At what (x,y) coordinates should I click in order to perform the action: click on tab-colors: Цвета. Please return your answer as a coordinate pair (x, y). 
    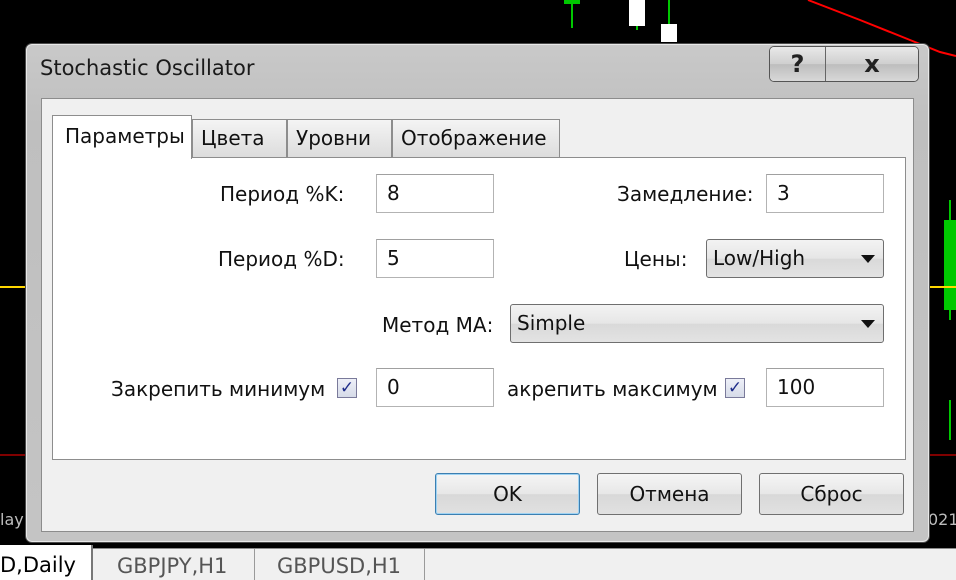
    Looking at the image, I should click on (239, 138).